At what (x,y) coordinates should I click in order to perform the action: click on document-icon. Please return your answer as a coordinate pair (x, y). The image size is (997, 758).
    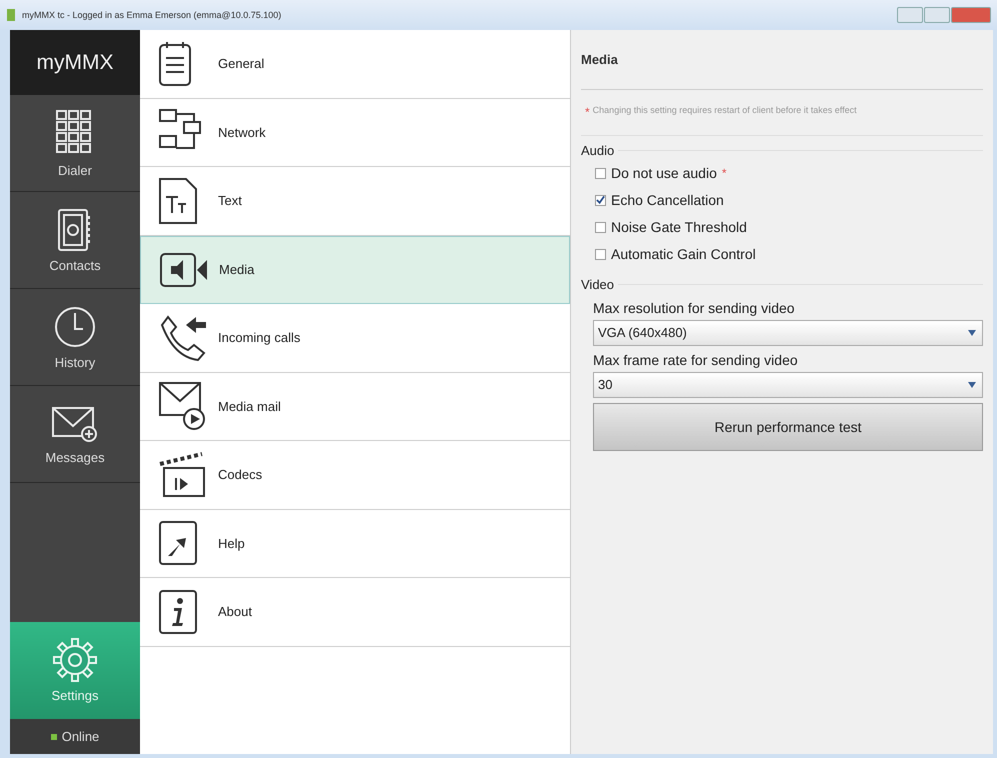
    Looking at the image, I should click on (178, 200).